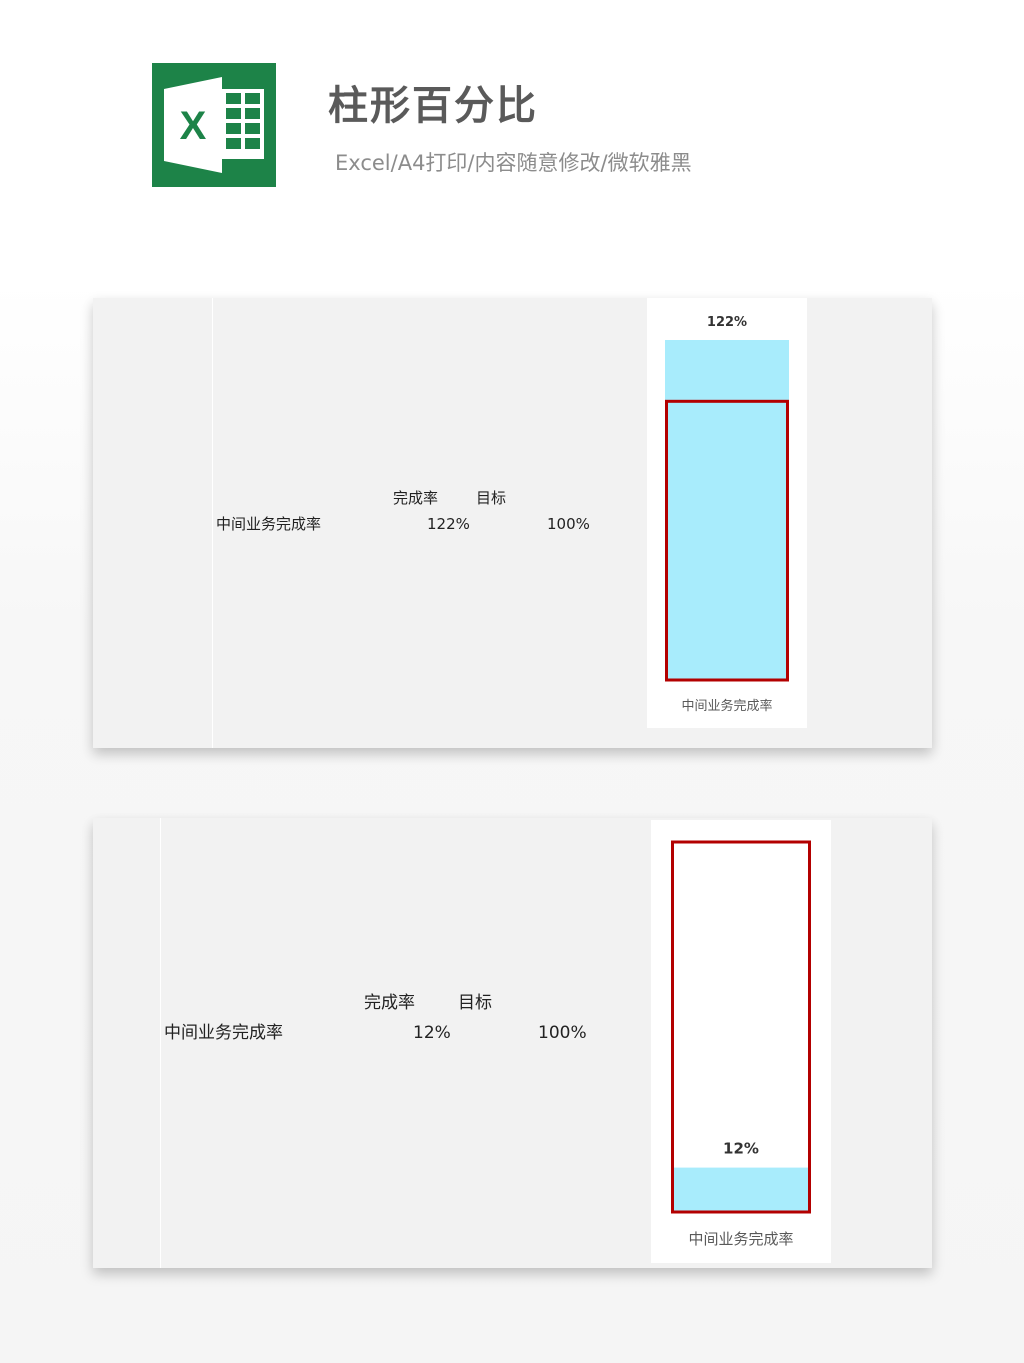 The height and width of the screenshot is (1363, 1024). Describe the element at coordinates (727, 322) in the screenshot. I see `data-label: 122%` at that location.